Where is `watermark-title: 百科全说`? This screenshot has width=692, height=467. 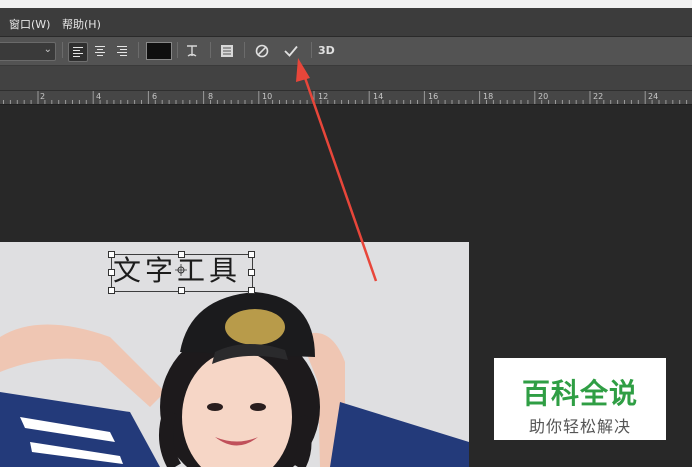
watermark-title: 百科全说 is located at coordinates (579, 393).